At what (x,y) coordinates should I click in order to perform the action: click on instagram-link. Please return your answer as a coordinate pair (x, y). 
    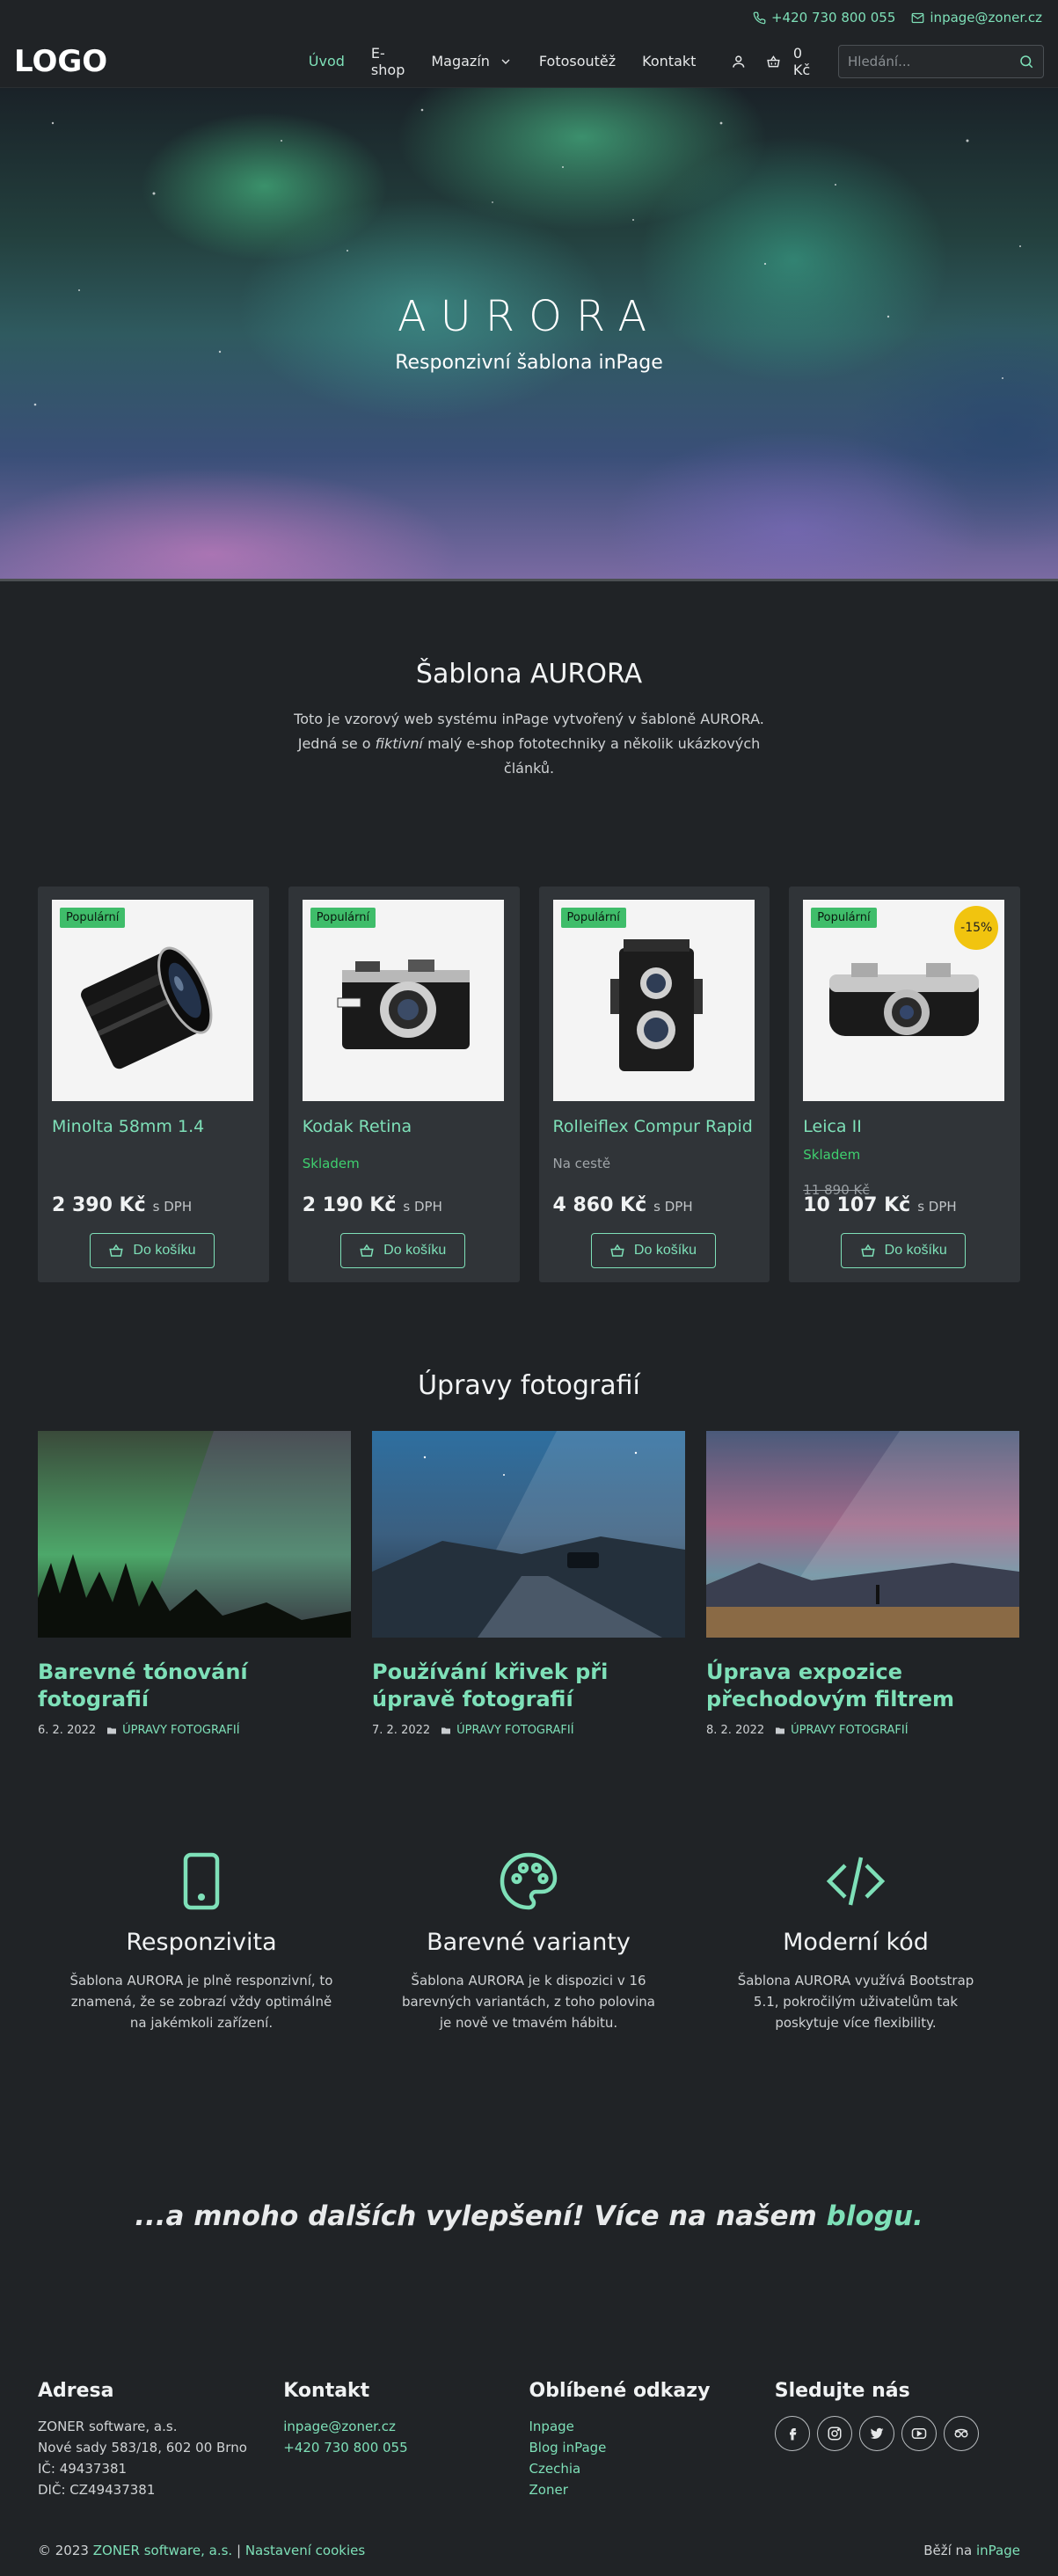
    Looking at the image, I should click on (834, 2433).